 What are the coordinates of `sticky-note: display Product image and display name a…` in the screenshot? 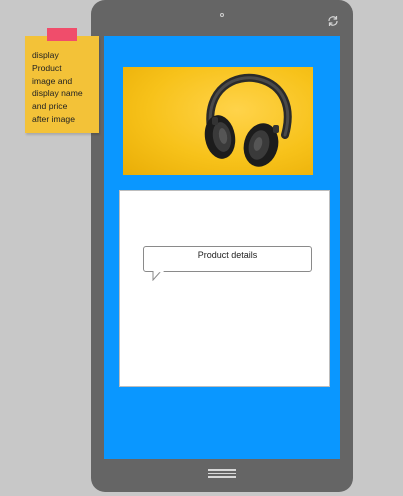 It's located at (62, 84).